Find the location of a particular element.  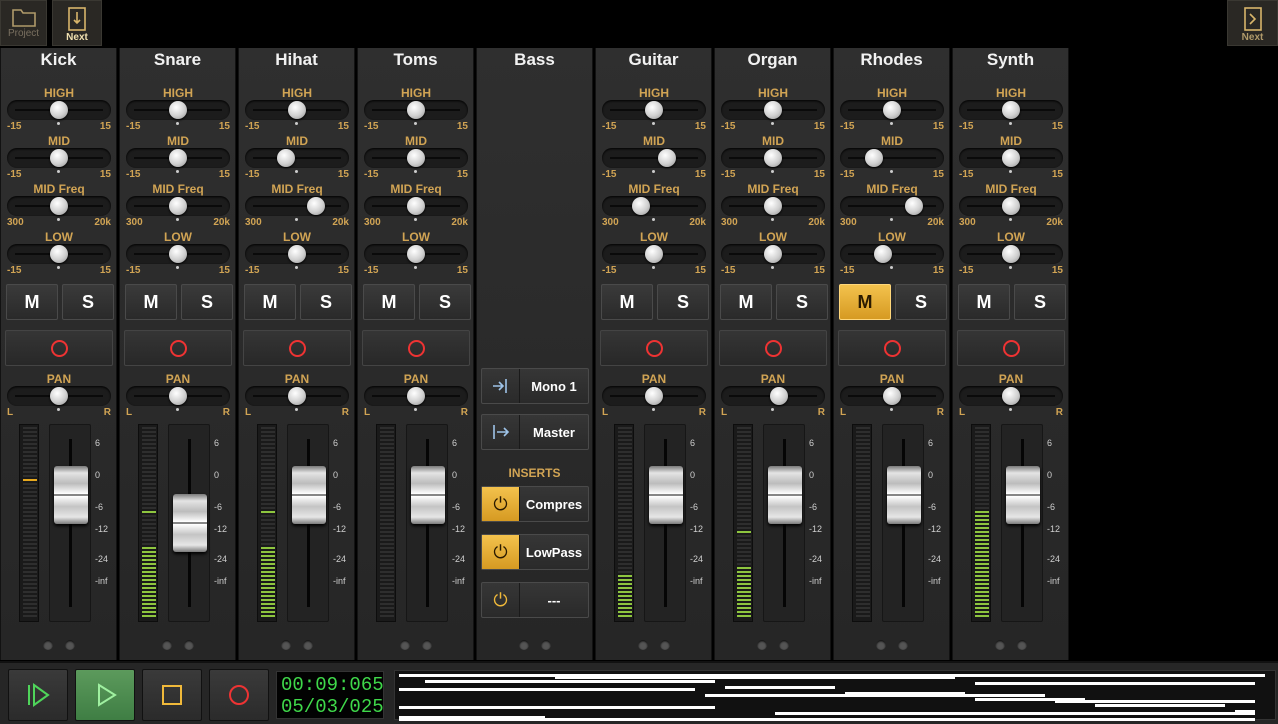

insert-slot-1: ⏻ Compres is located at coordinates (535, 504).